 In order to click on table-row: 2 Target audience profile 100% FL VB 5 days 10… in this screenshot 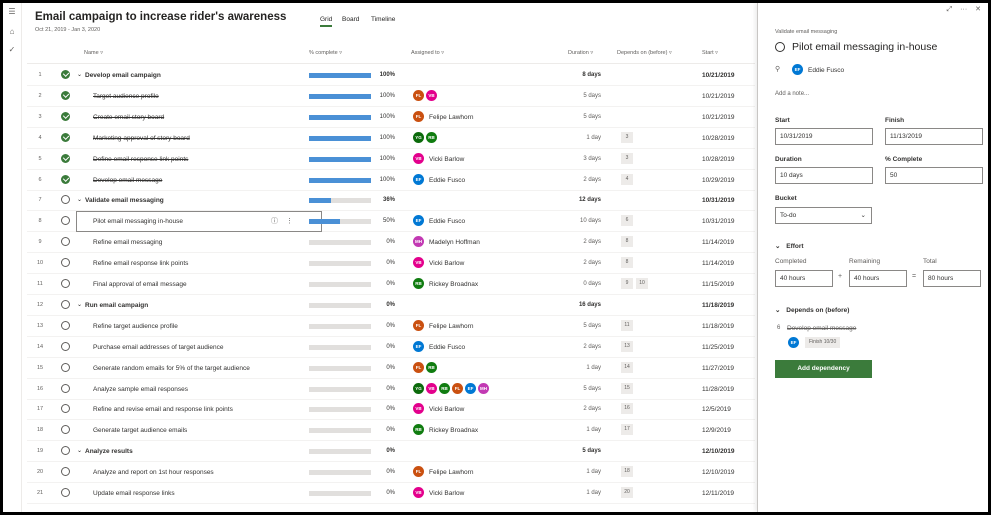, I will do `click(391, 96)`.